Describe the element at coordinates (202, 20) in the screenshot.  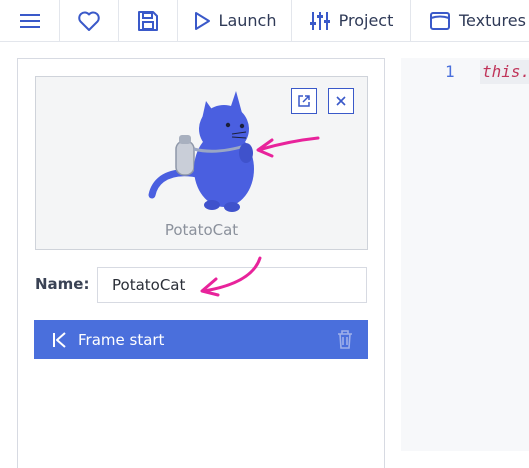
I see `play-icon` at that location.